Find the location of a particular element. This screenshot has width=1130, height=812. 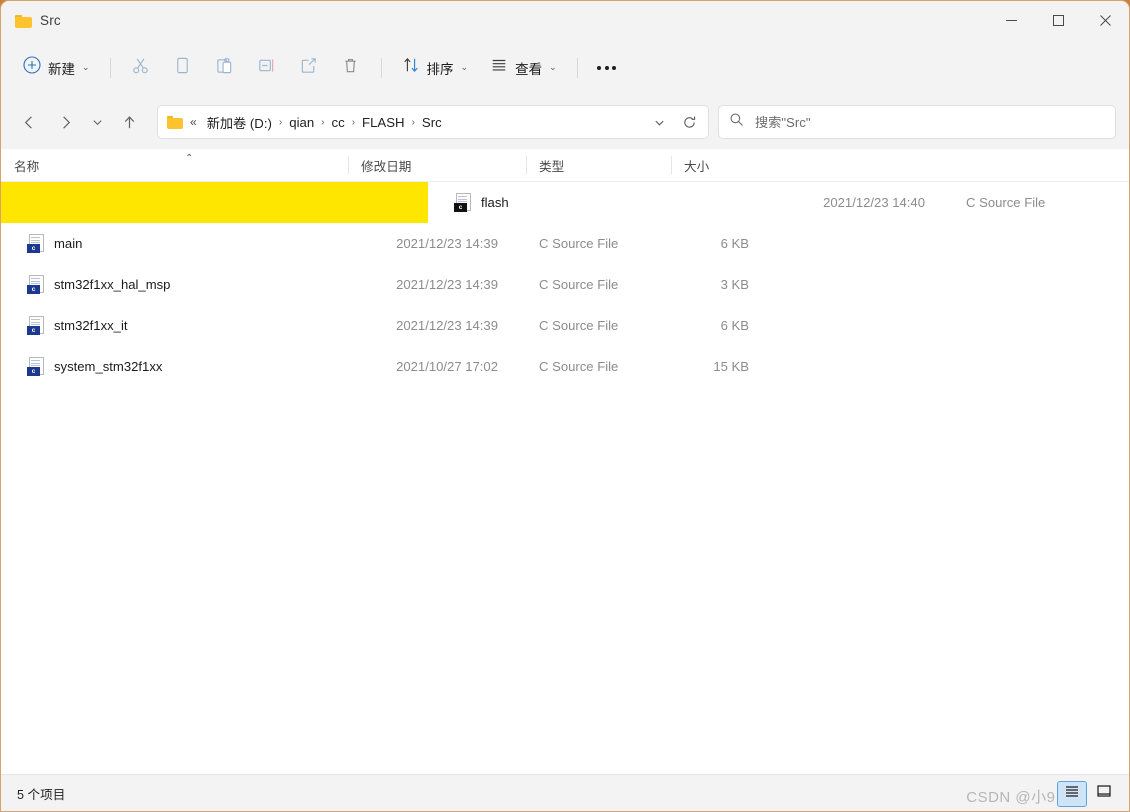

view-button-label: 查看 is located at coordinates (529, 69).